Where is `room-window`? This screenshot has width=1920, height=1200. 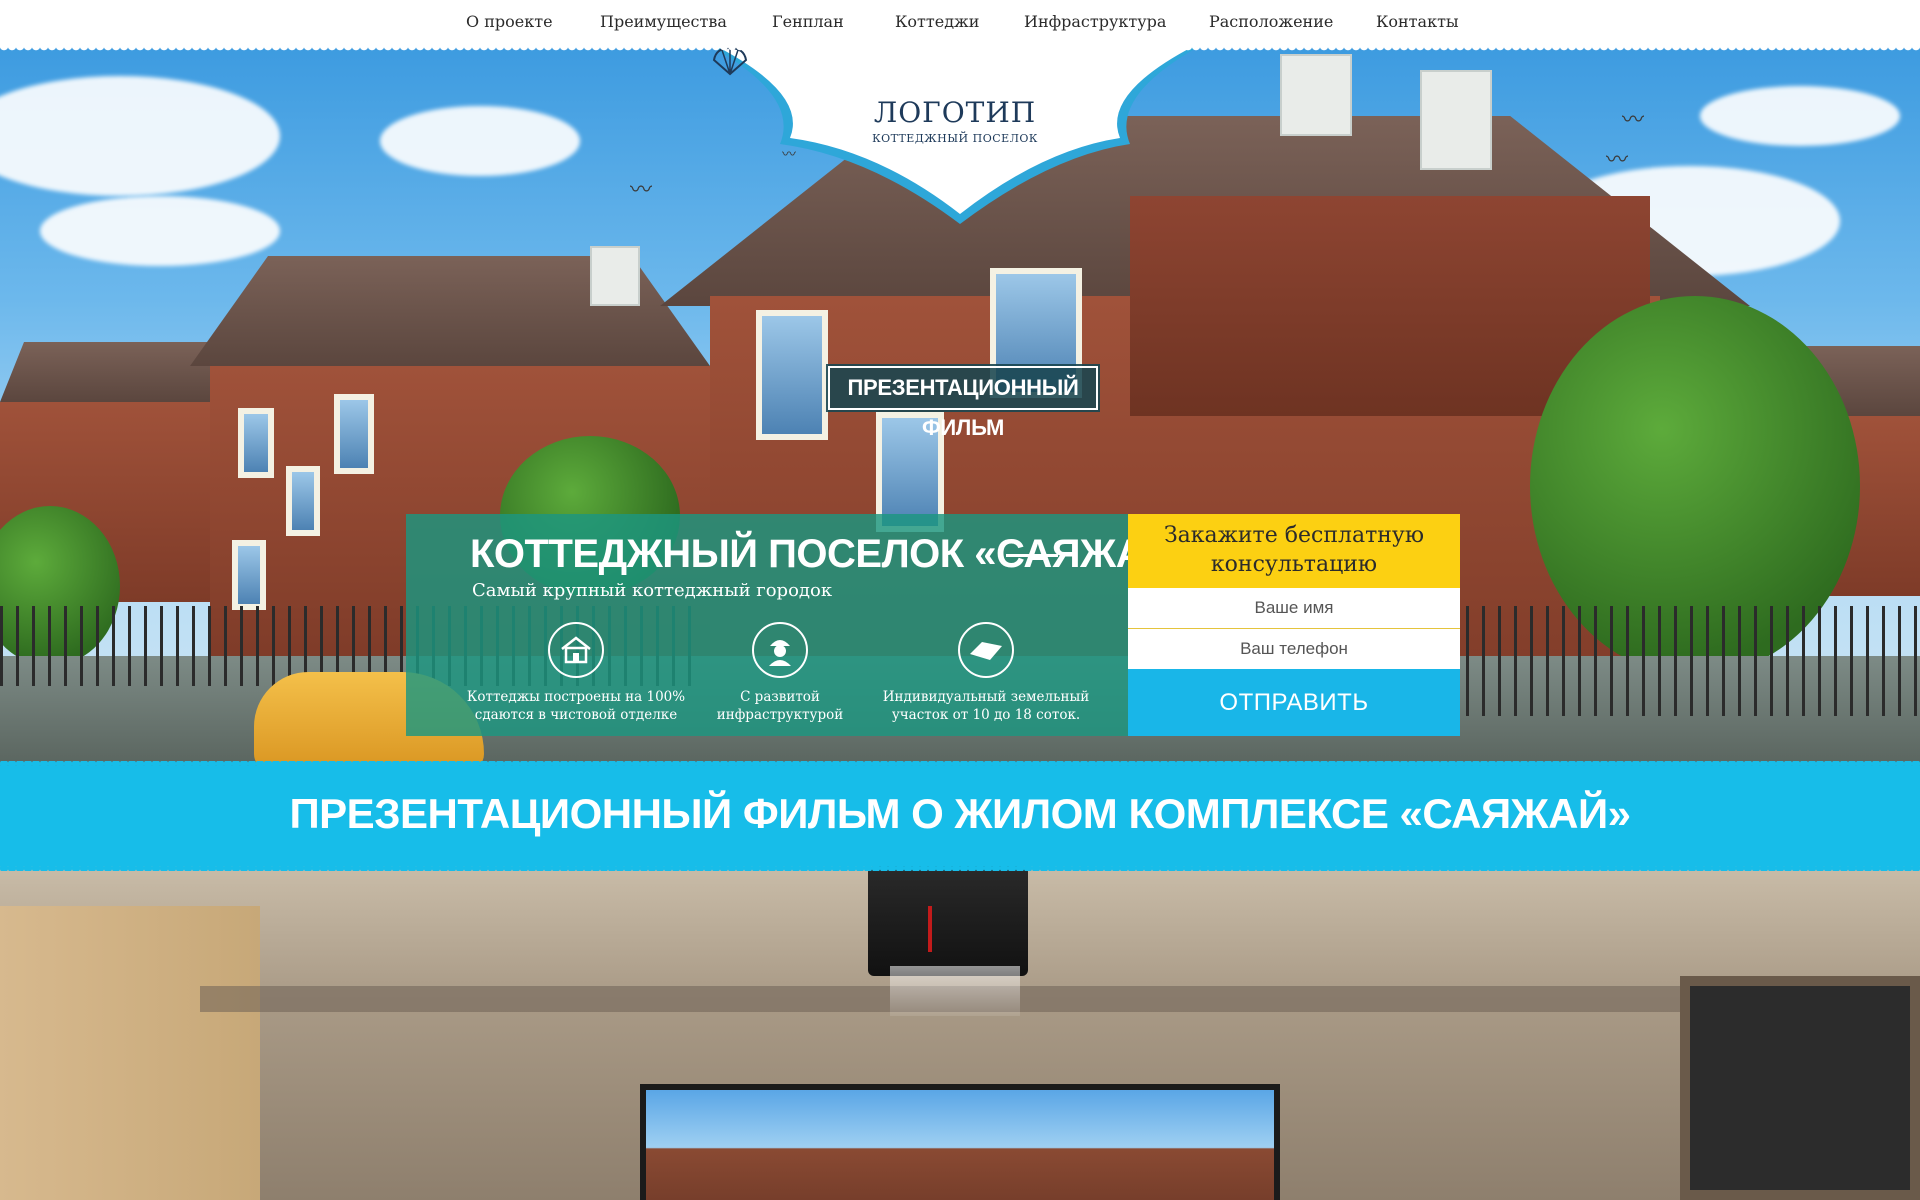
room-window is located at coordinates (1800, 1088).